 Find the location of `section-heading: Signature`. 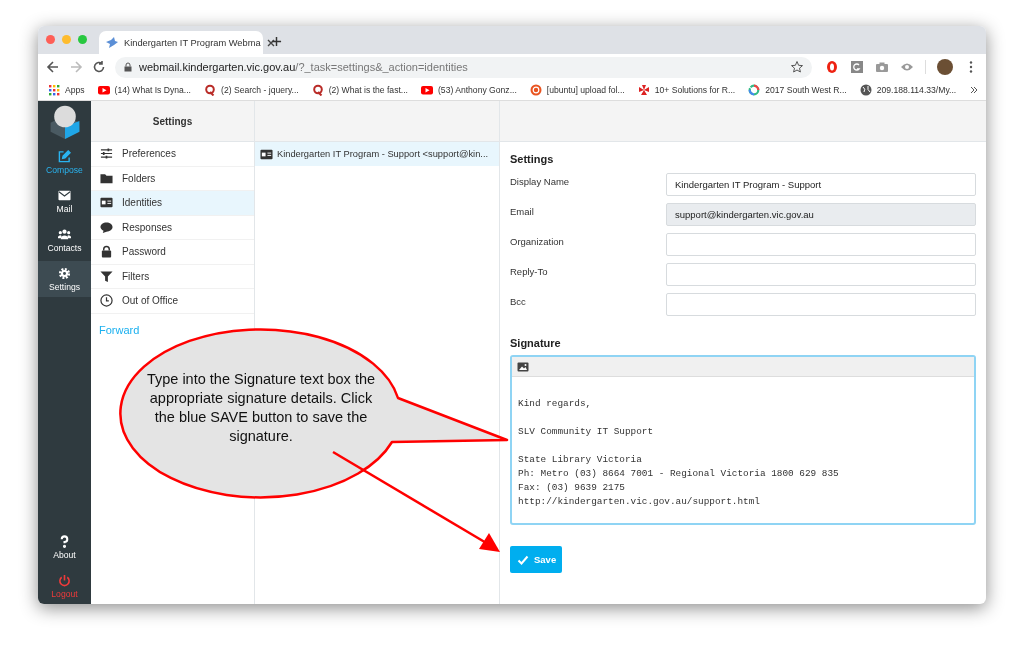

section-heading: Signature is located at coordinates (536, 343).